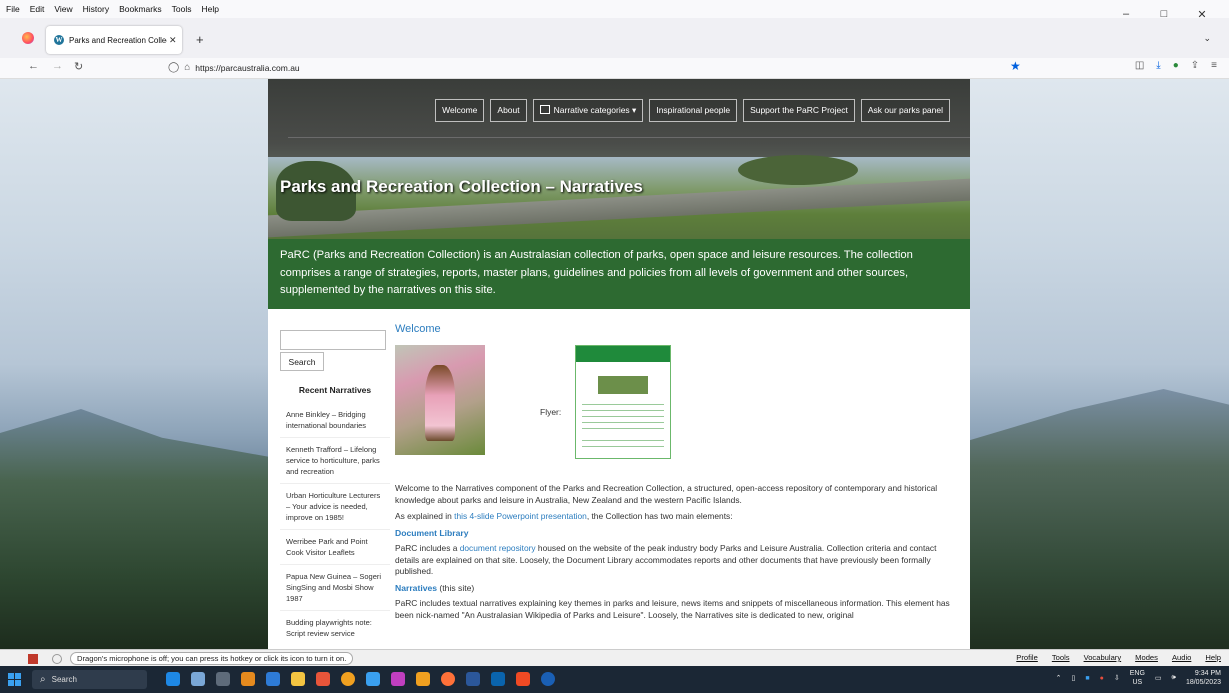 Image resolution: width=1229 pixels, height=693 pixels. I want to click on downloads-icon: ⤓, so click(1158, 65).